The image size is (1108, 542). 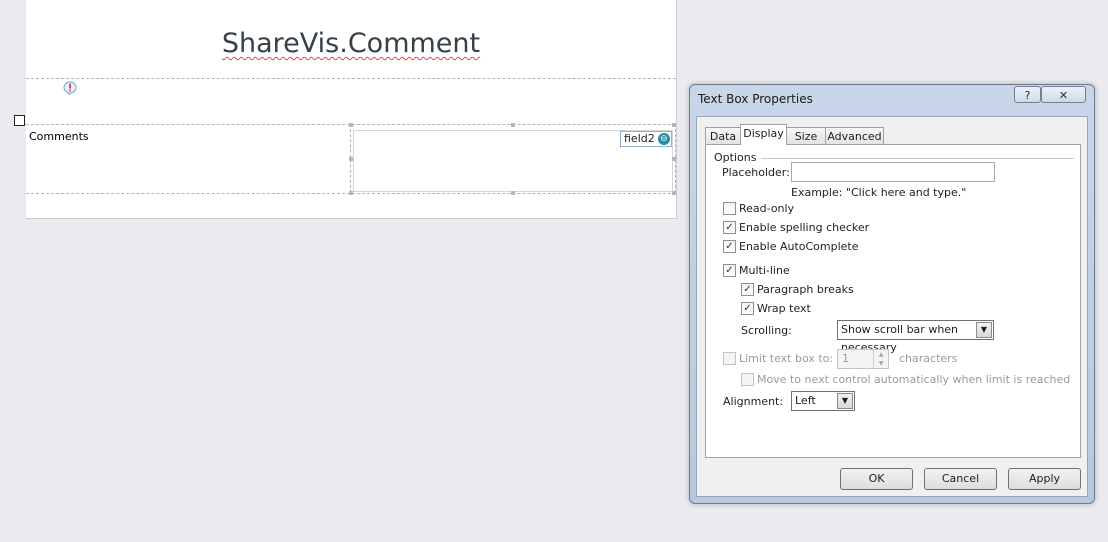 What do you see at coordinates (747, 289) in the screenshot?
I see `paragraph-breaks-checkbox: ✓` at bounding box center [747, 289].